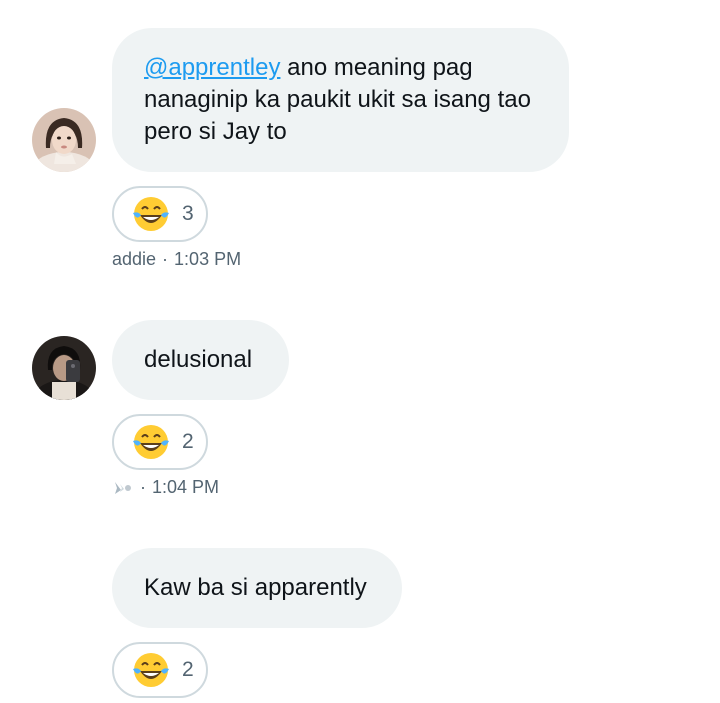 This screenshot has width=720, height=703. Describe the element at coordinates (123, 487) in the screenshot. I see `sparkle-name-icon` at that location.